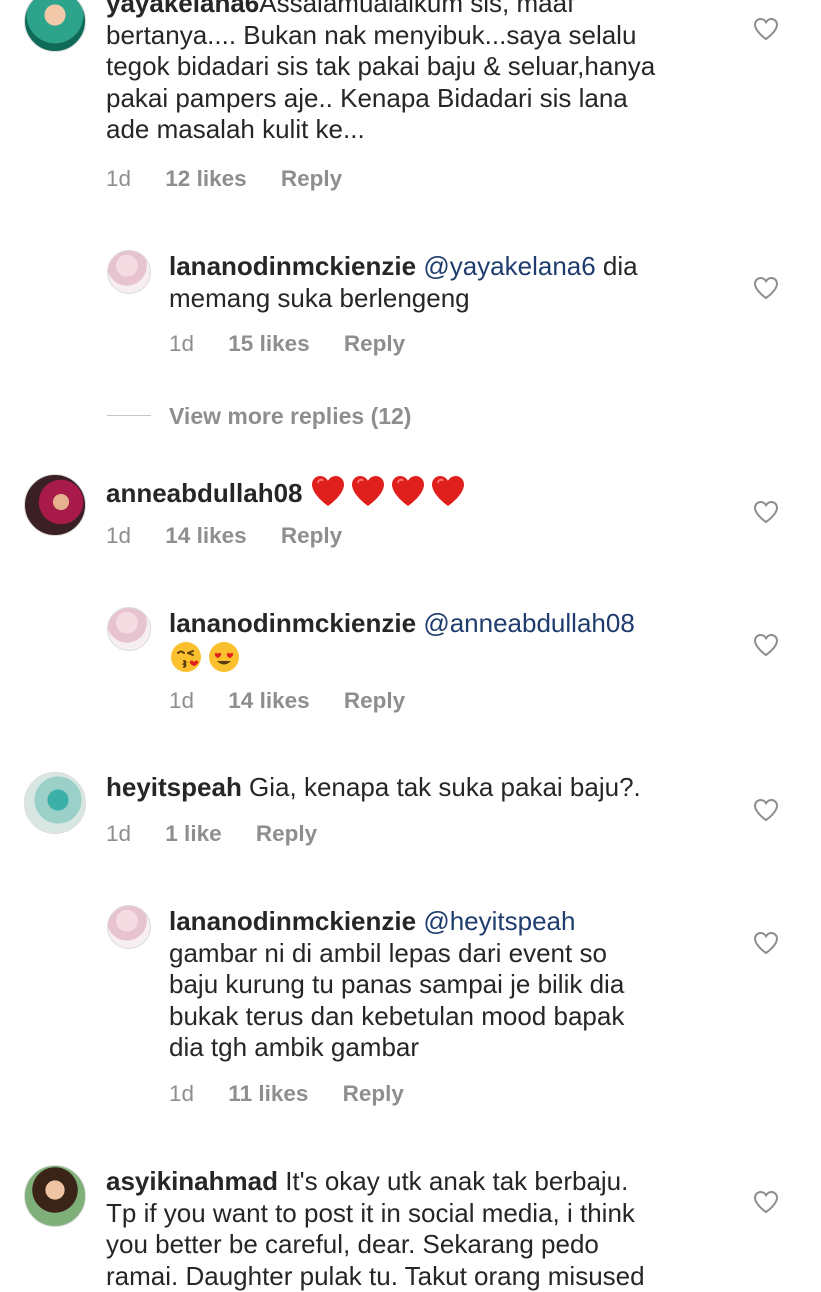 This screenshot has width=821, height=1292. What do you see at coordinates (499, 921) in the screenshot?
I see `mention-link: @heyitspeah` at bounding box center [499, 921].